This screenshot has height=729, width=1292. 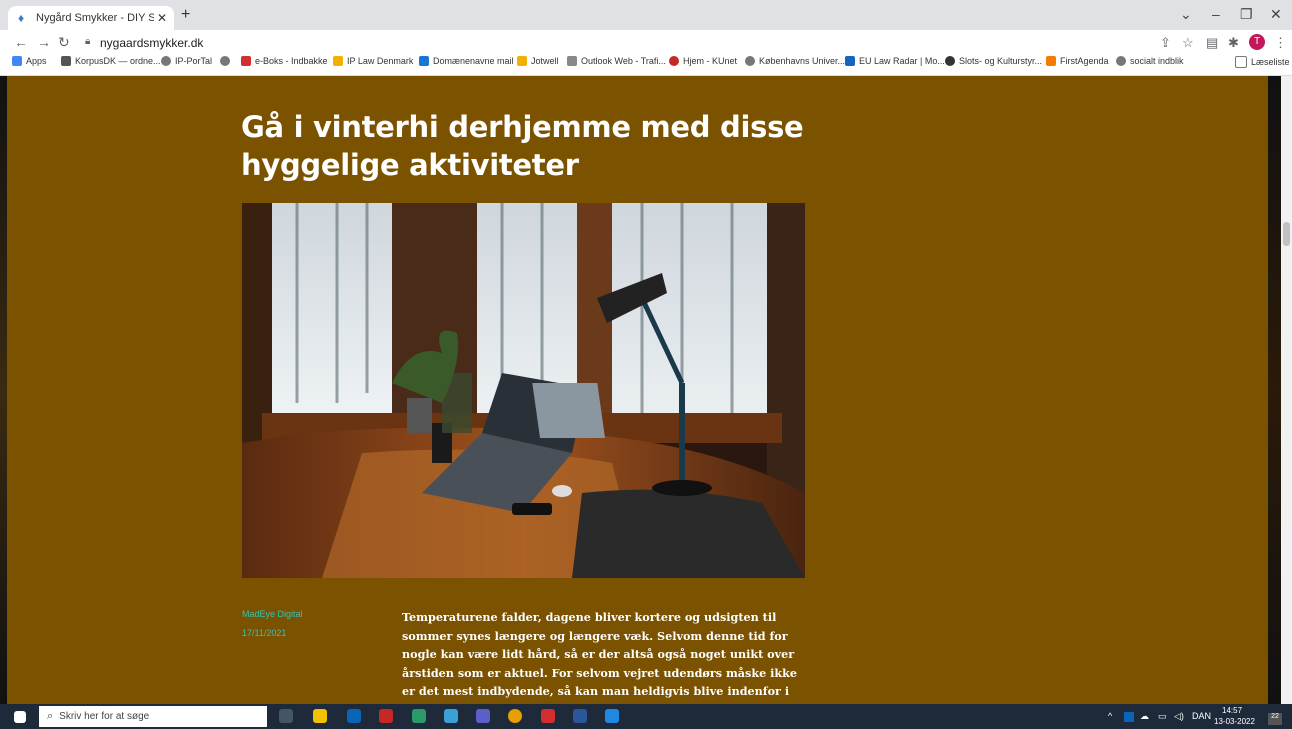 What do you see at coordinates (338, 61) in the screenshot?
I see `n-logo-icon` at bounding box center [338, 61].